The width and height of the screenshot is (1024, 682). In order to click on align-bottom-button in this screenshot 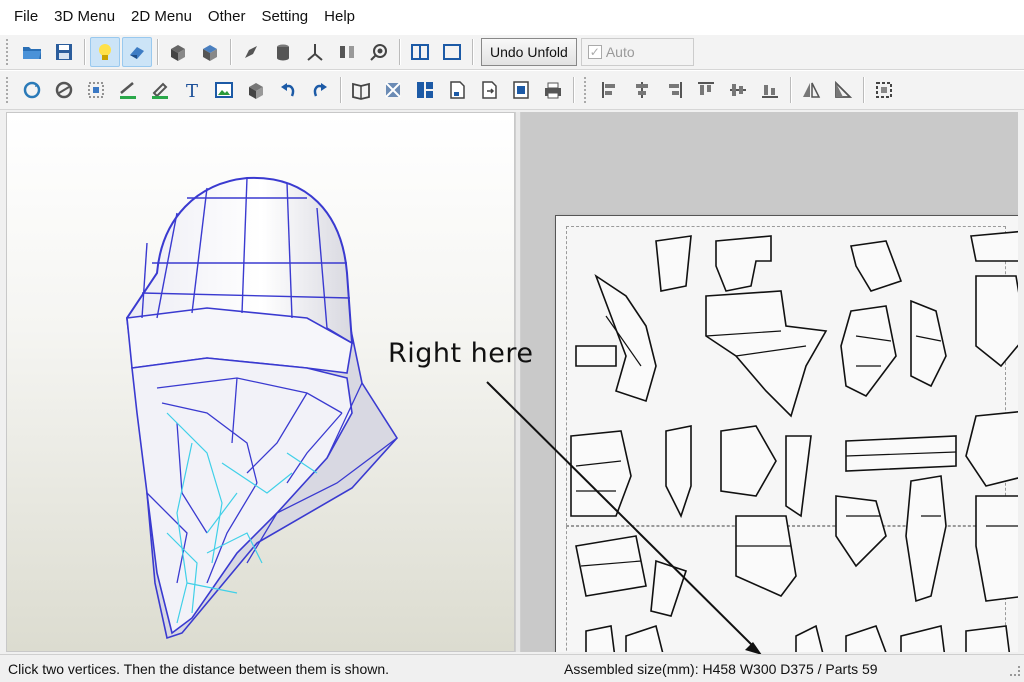, I will do `click(770, 90)`.